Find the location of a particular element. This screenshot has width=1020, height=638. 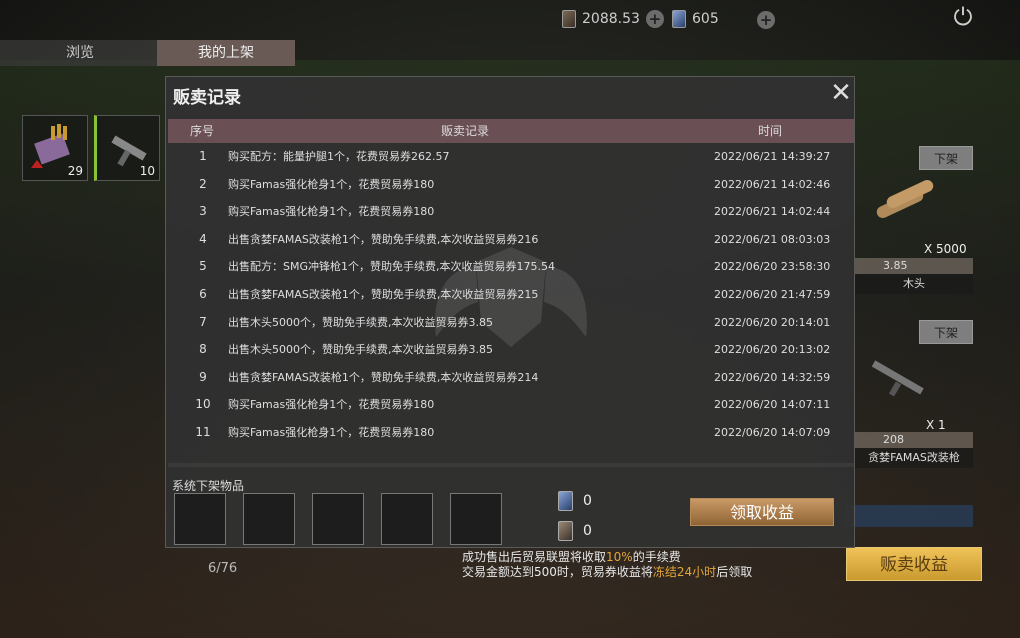

rifle-icon is located at coordinates (897, 378).